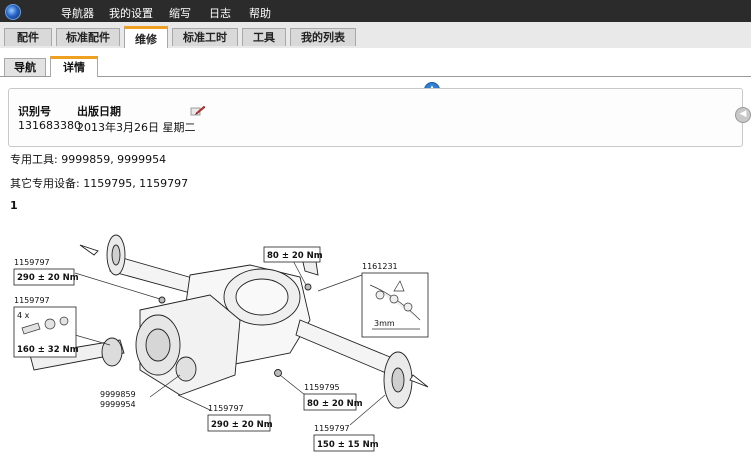  I want to click on menu-navigator: 导航器, so click(77, 13).